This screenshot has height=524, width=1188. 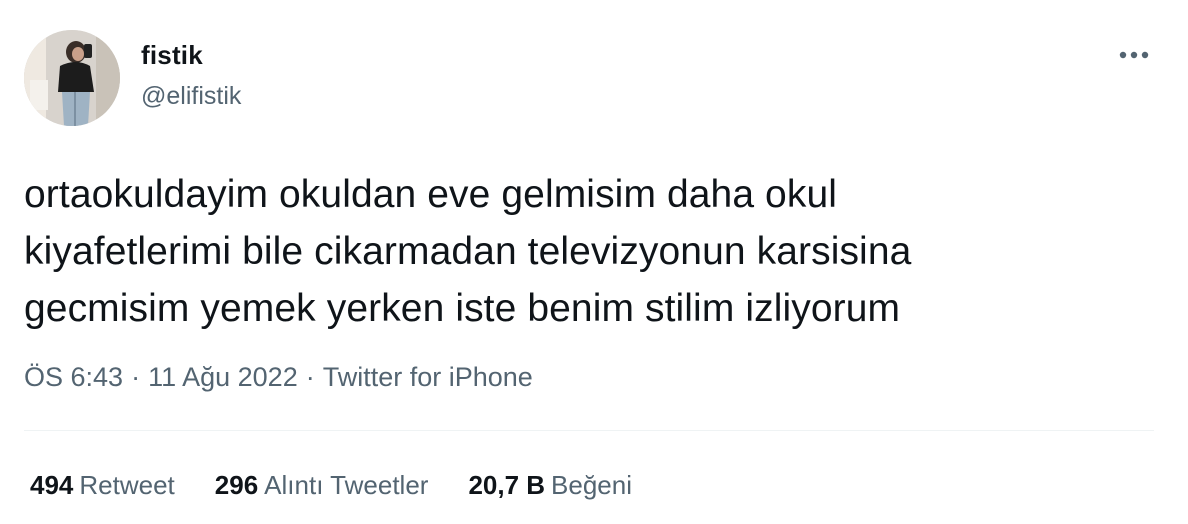 I want to click on quote-count: 296, so click(x=236, y=485).